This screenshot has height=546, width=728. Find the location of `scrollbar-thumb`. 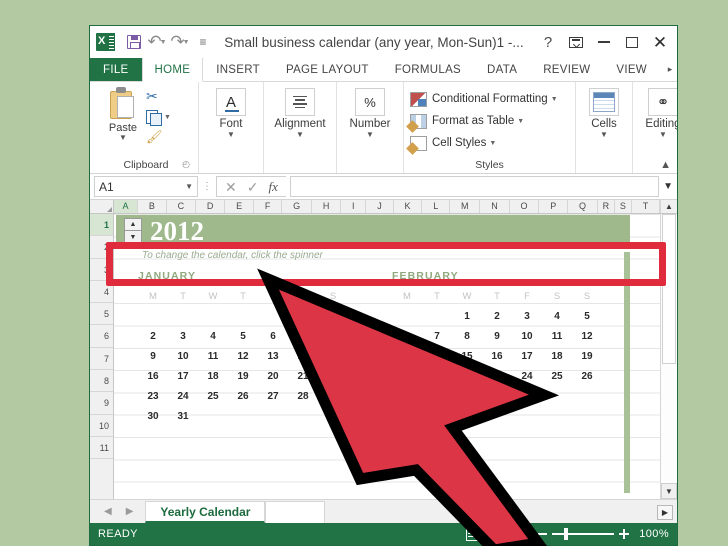

scrollbar-thumb is located at coordinates (669, 289).